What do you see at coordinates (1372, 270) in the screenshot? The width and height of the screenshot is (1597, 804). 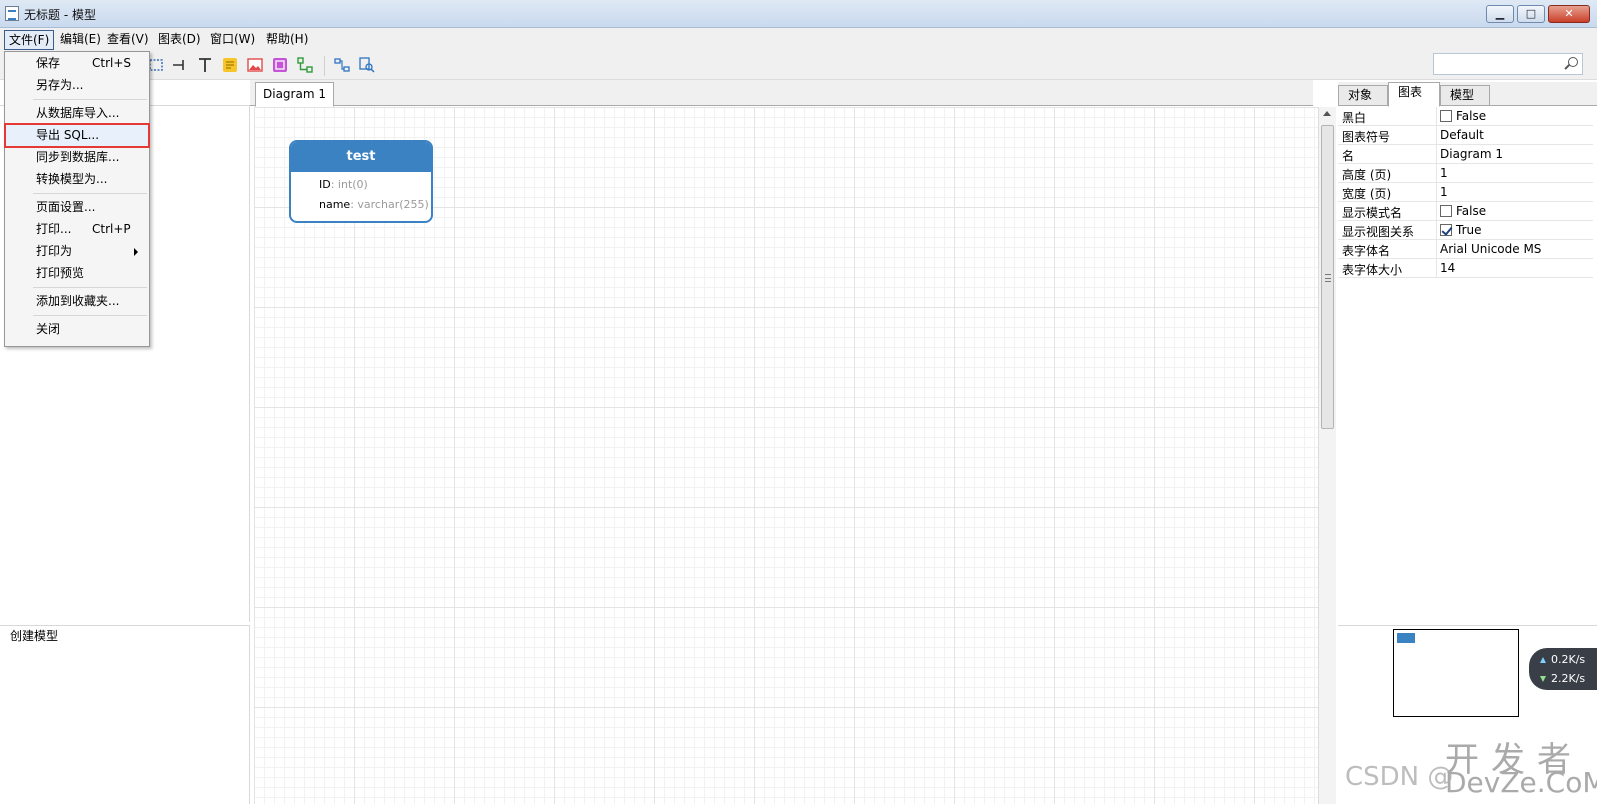 I see `property-key: 表字体大小` at bounding box center [1372, 270].